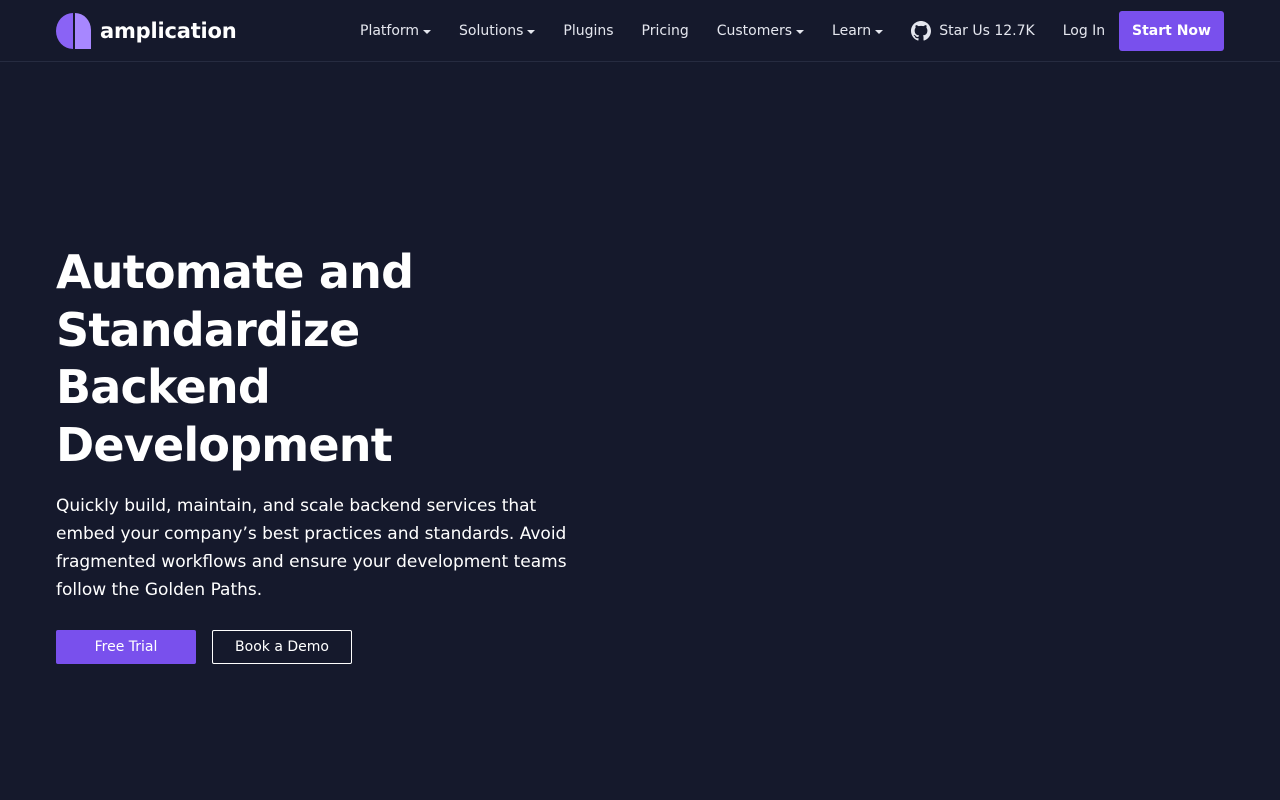 This screenshot has width=1280, height=800. I want to click on free-trial-button: Free Trial, so click(126, 647).